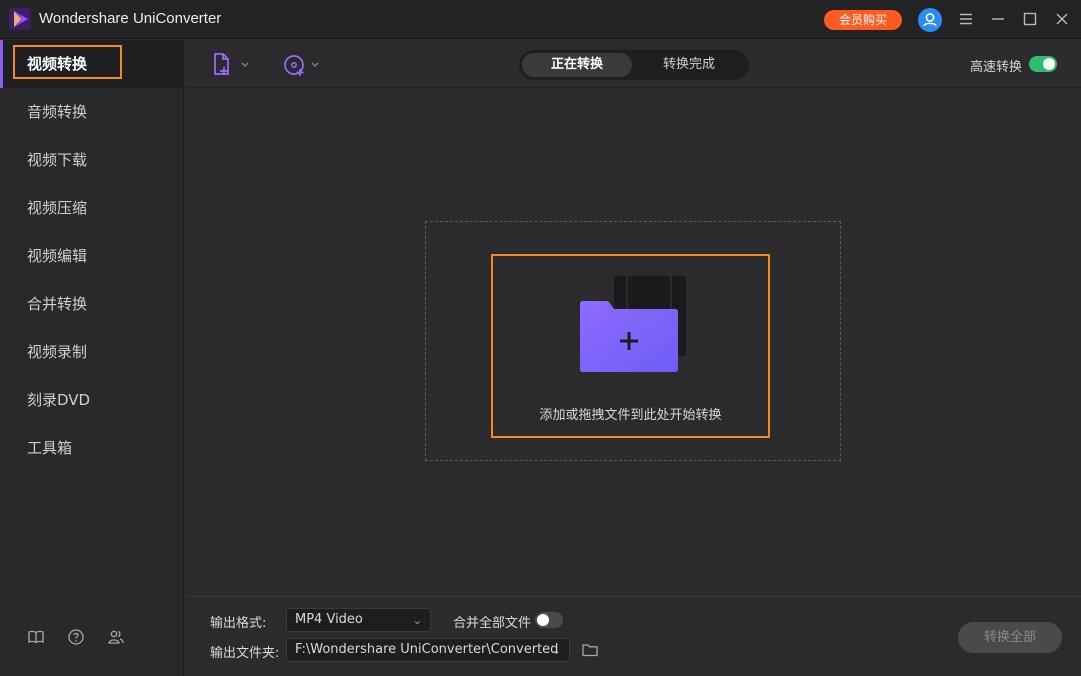  What do you see at coordinates (92, 352) in the screenshot?
I see `sidebar-item-record: 视频录制` at bounding box center [92, 352].